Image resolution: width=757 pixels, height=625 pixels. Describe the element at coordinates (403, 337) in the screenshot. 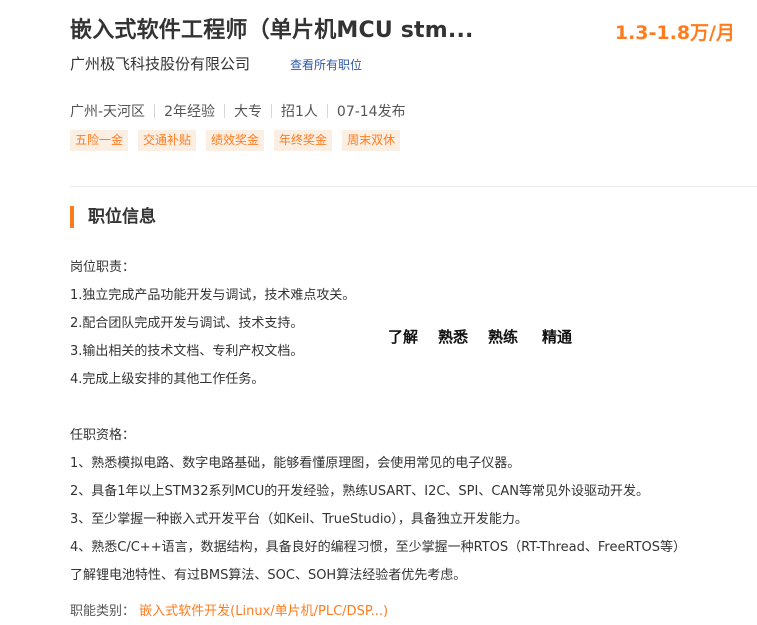

I see `skill-level-label: 了解` at that location.